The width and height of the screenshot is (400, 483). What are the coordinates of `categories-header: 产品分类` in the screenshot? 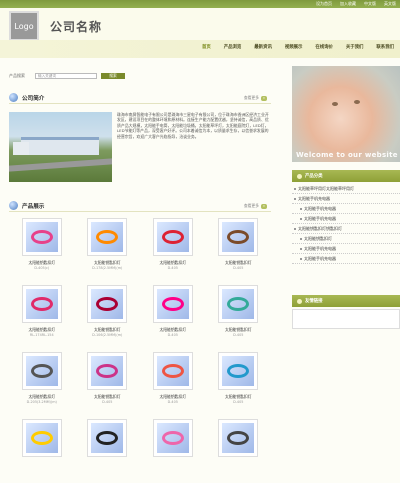 It's located at (346, 176).